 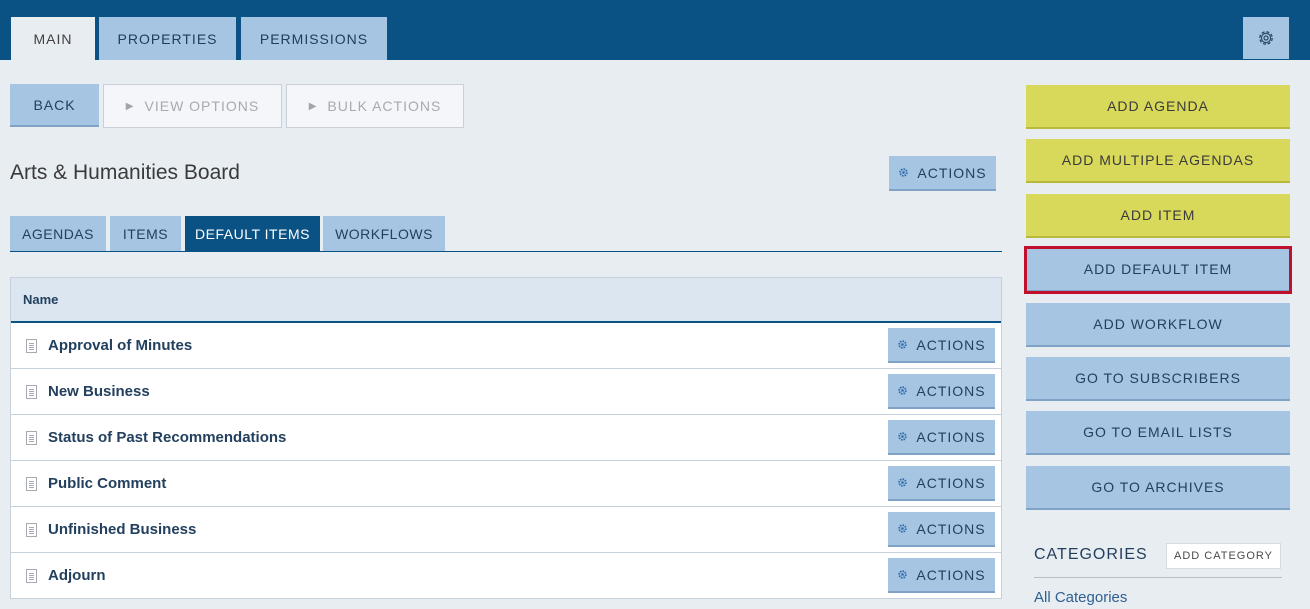 What do you see at coordinates (1158, 433) in the screenshot?
I see `go-to-email-lists-button: GO TO EMAIL LISTS` at bounding box center [1158, 433].